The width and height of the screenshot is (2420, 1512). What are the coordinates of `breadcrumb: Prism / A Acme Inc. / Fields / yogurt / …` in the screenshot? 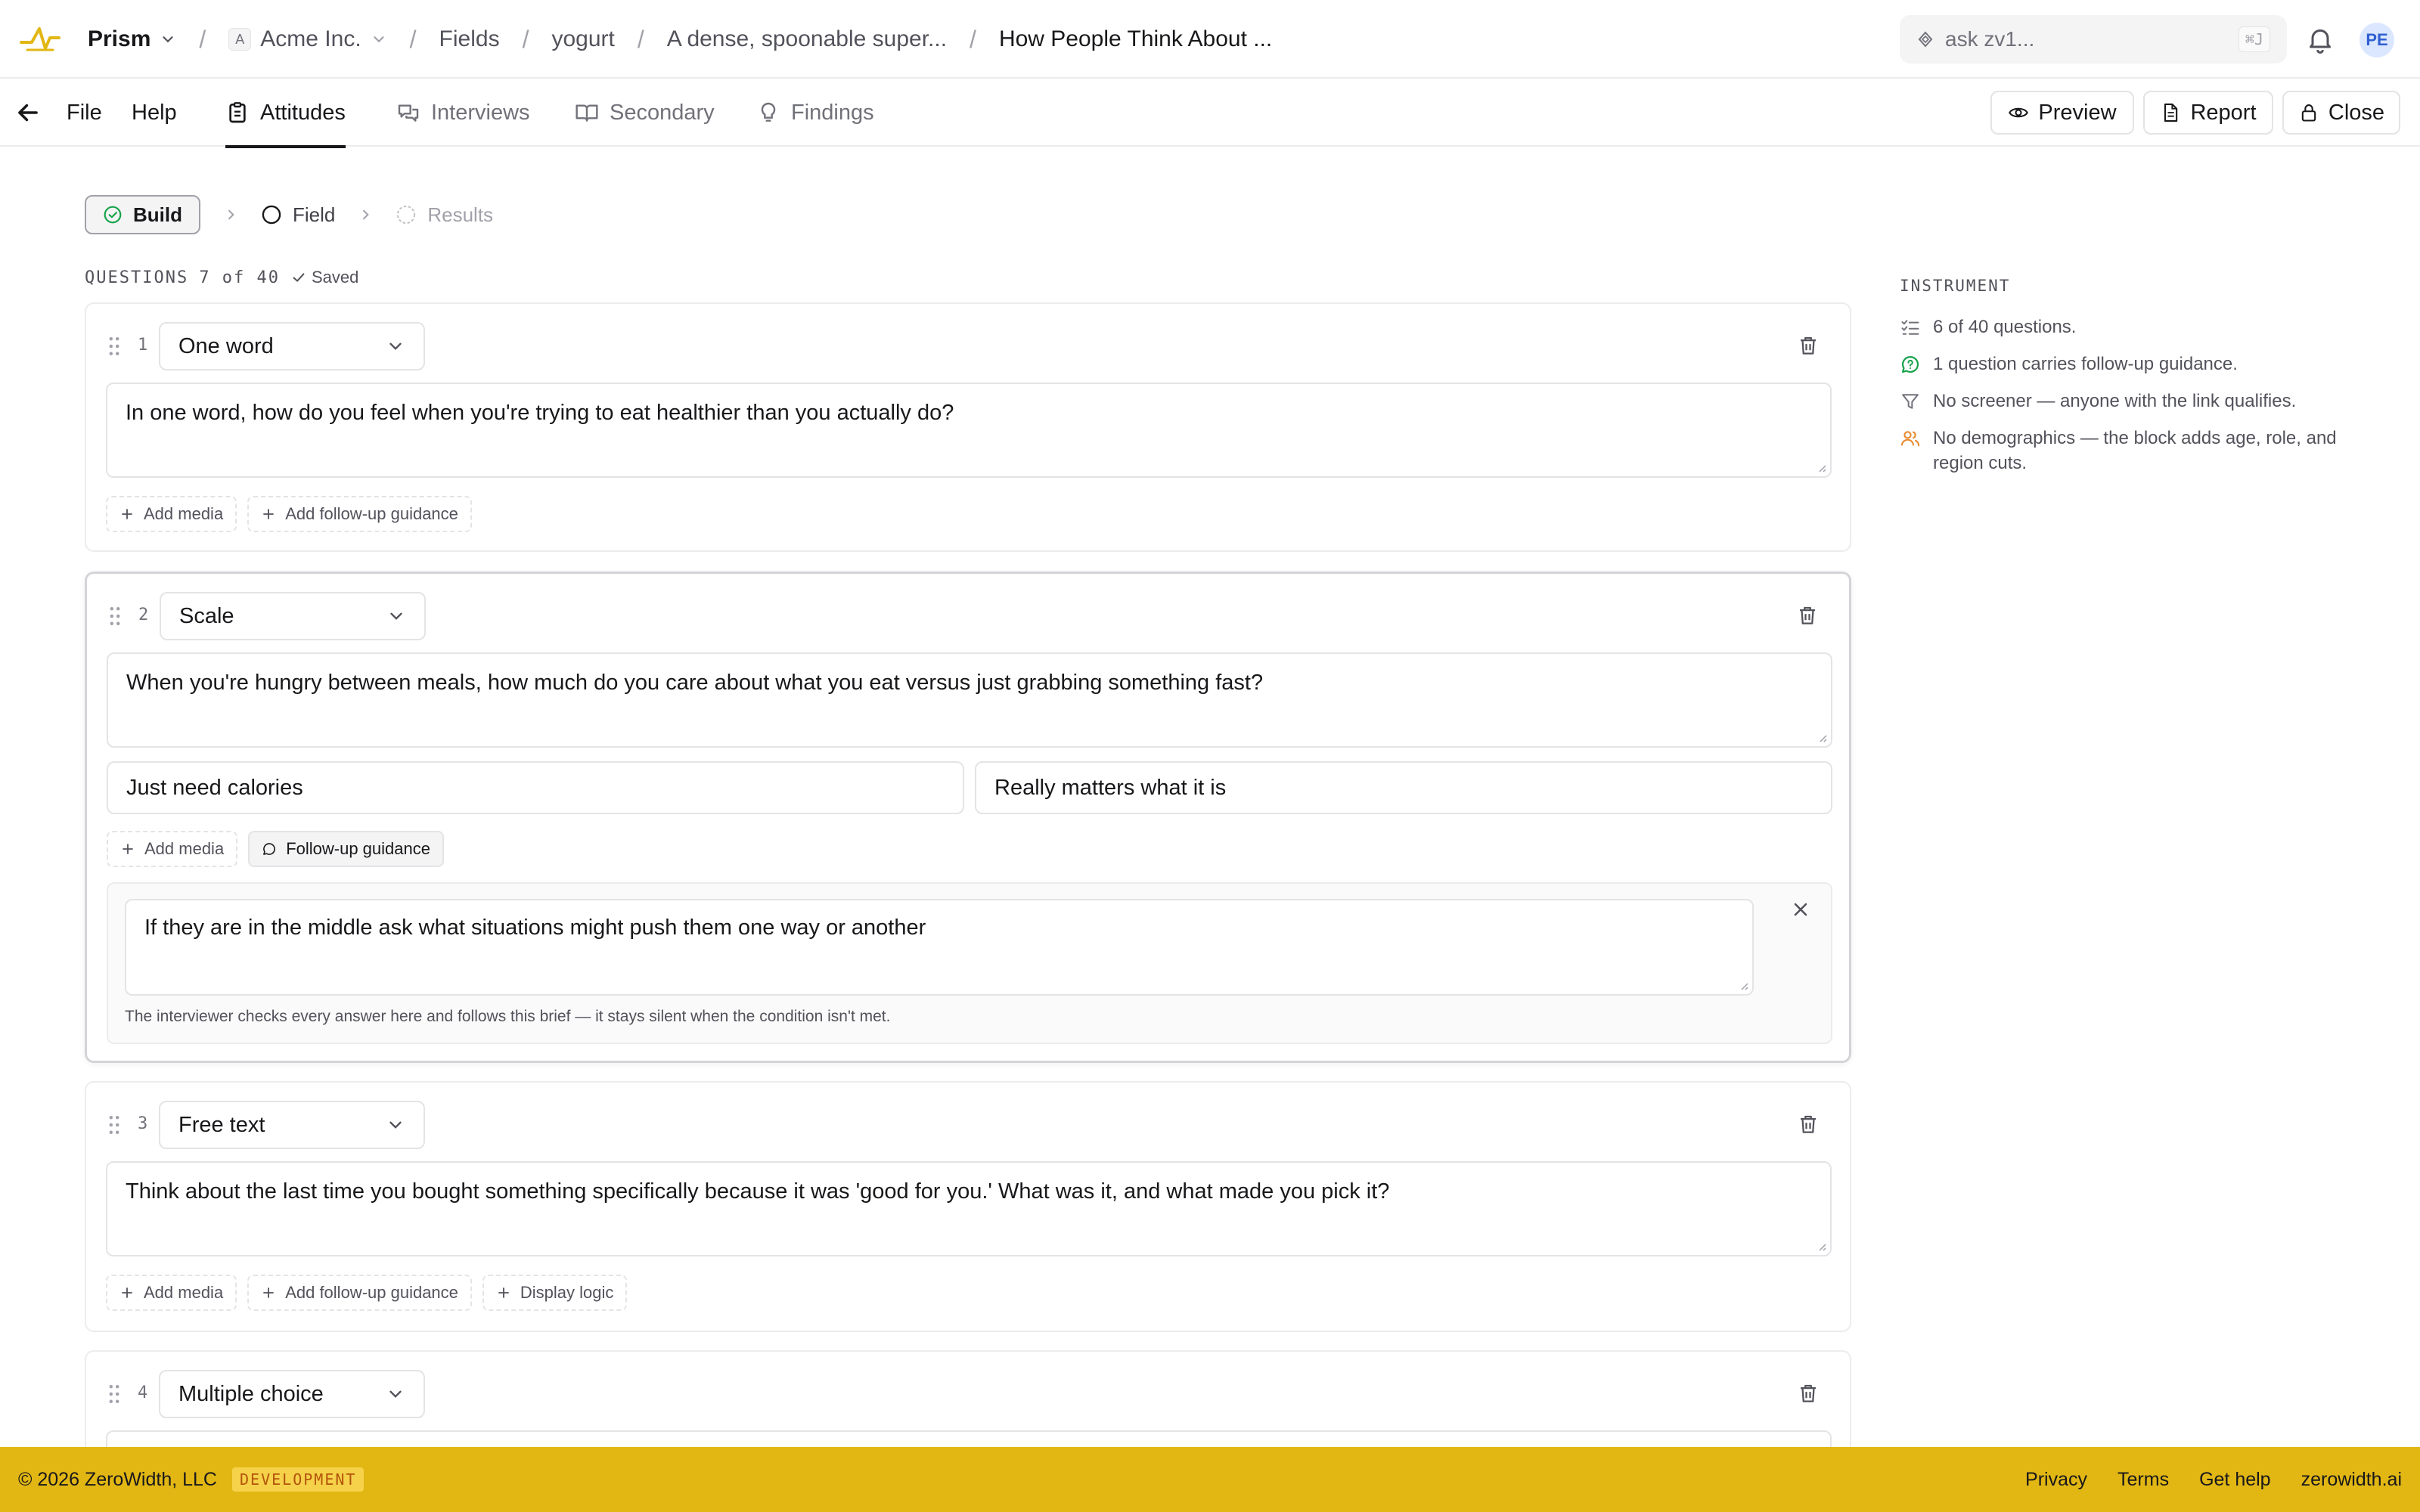 It's located at (680, 40).